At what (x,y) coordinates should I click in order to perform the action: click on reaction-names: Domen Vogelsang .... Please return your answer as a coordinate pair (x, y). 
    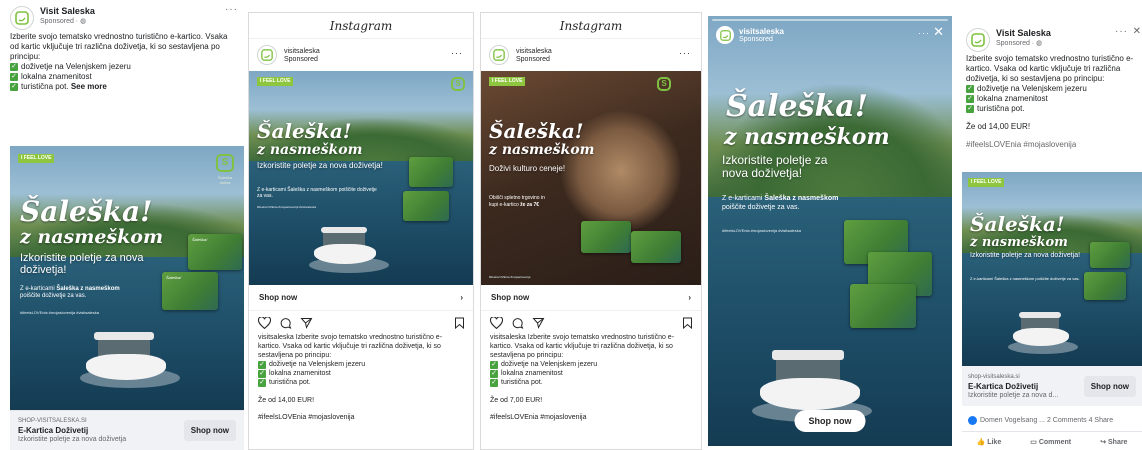
    Looking at the image, I should click on (1012, 420).